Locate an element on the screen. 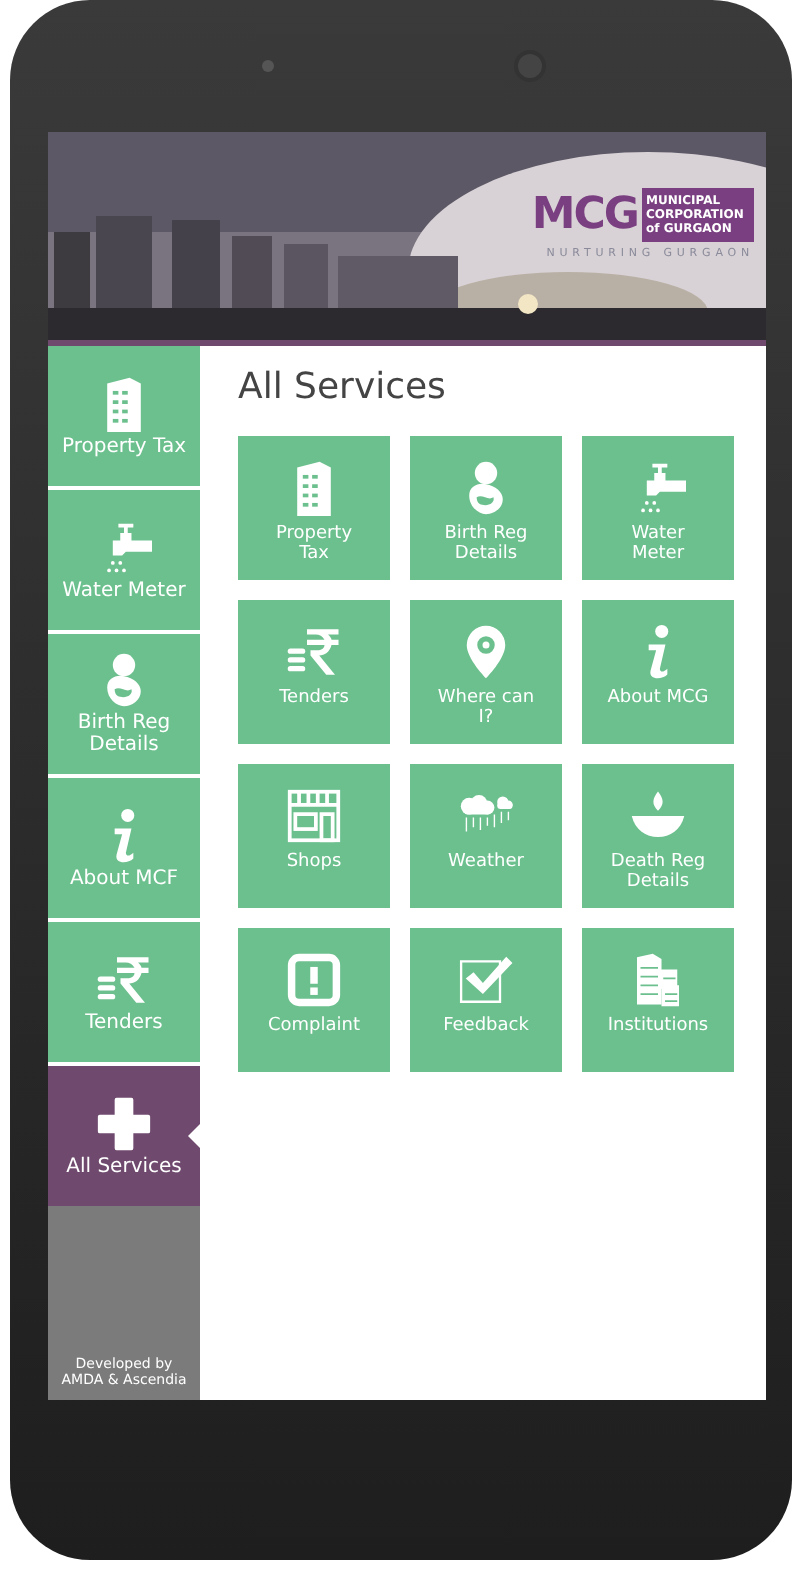  service-tile: Where can I? is located at coordinates (486, 672).